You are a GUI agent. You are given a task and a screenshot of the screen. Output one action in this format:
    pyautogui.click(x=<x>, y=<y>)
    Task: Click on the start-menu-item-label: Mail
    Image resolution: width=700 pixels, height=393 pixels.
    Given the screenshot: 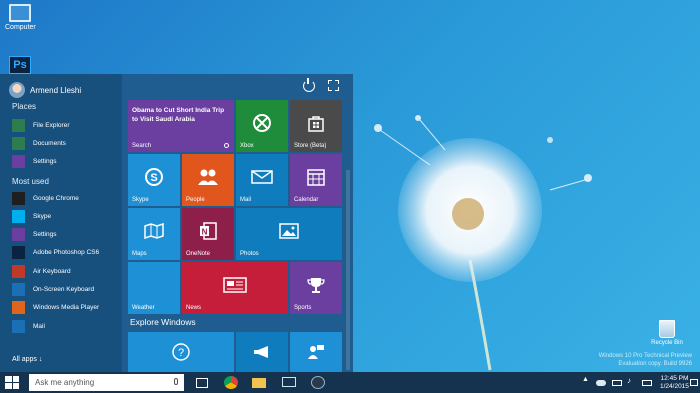 What is the action you would take?
    pyautogui.click(x=39, y=326)
    